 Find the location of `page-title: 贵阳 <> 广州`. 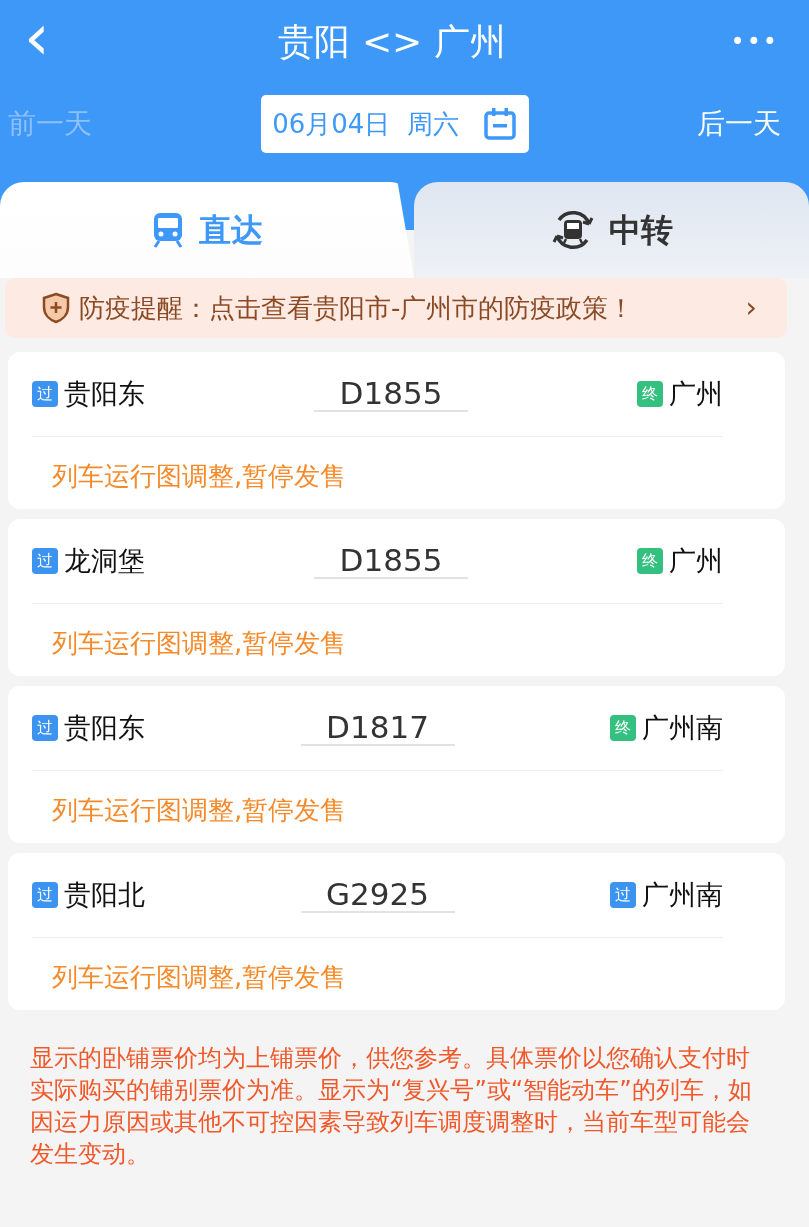

page-title: 贵阳 <> 广州 is located at coordinates (392, 42).